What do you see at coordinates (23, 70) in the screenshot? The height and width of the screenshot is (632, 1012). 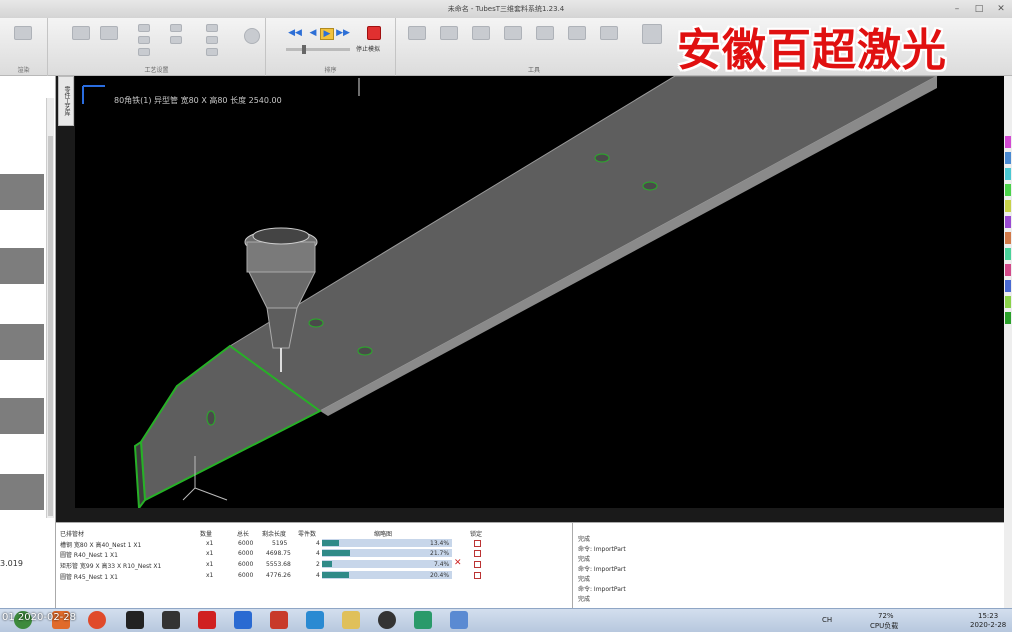 I see `ribbon-group-label: 渲染` at bounding box center [23, 70].